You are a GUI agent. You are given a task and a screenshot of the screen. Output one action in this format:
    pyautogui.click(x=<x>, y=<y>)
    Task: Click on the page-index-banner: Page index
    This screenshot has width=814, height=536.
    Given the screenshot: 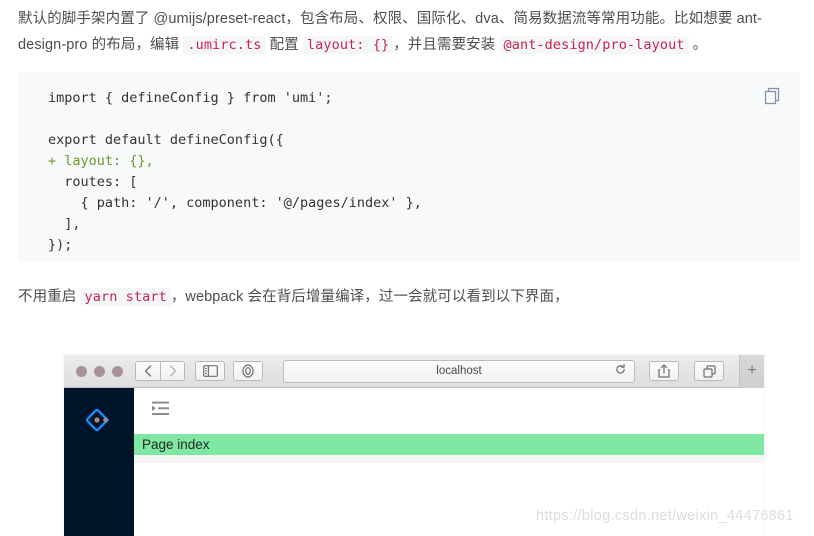 What is the action you would take?
    pyautogui.click(x=449, y=444)
    